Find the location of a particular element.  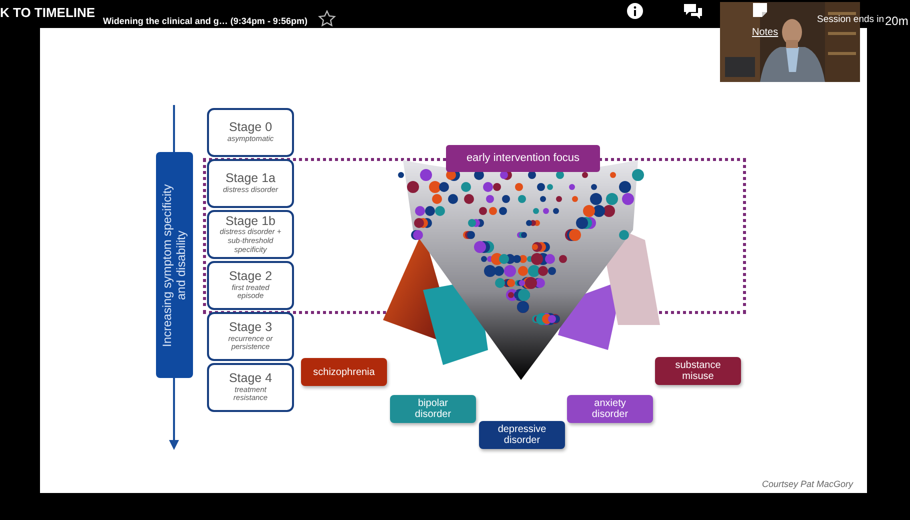

disorder-label: substance misuse is located at coordinates (698, 371).